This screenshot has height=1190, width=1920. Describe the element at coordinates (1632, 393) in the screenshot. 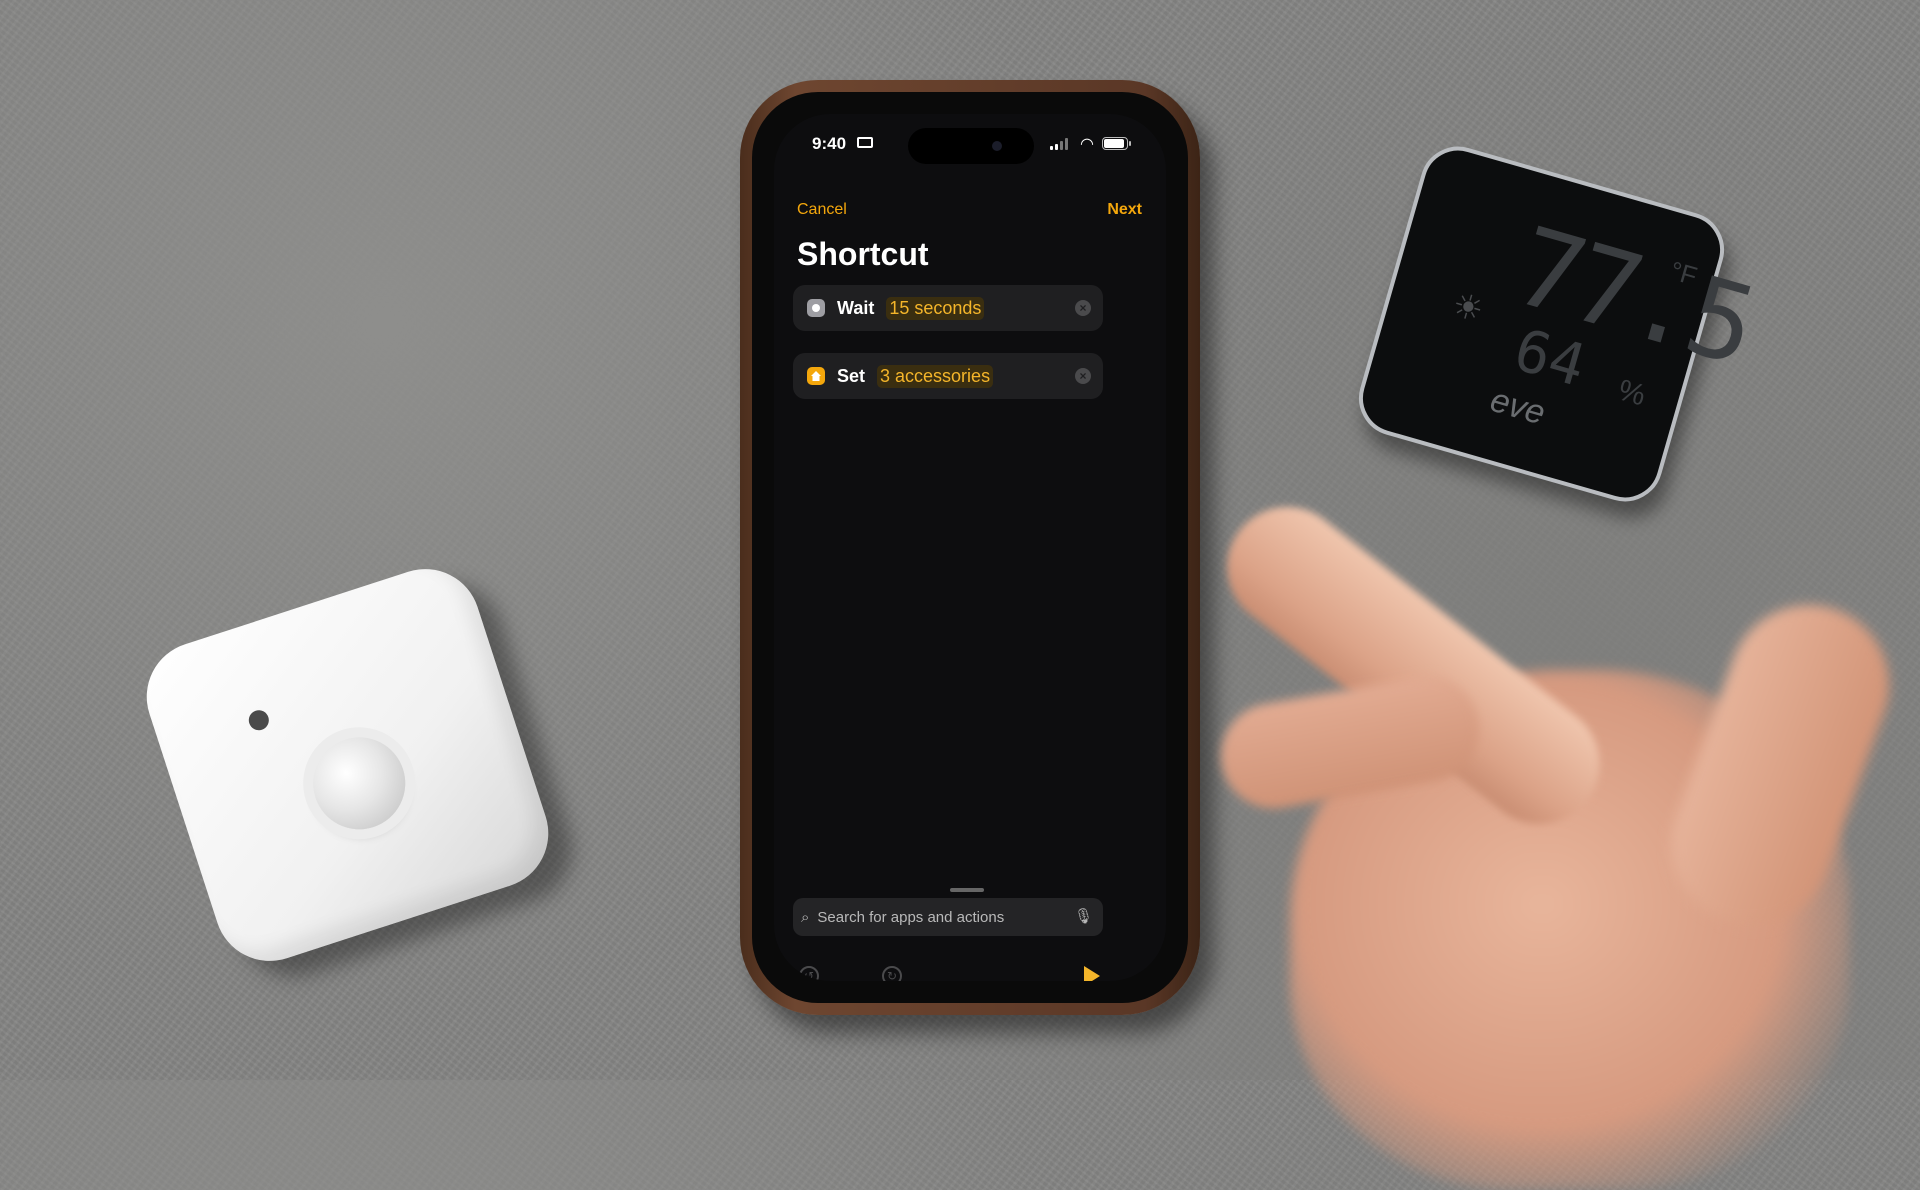

I see `eve-humidity-unit: %` at that location.